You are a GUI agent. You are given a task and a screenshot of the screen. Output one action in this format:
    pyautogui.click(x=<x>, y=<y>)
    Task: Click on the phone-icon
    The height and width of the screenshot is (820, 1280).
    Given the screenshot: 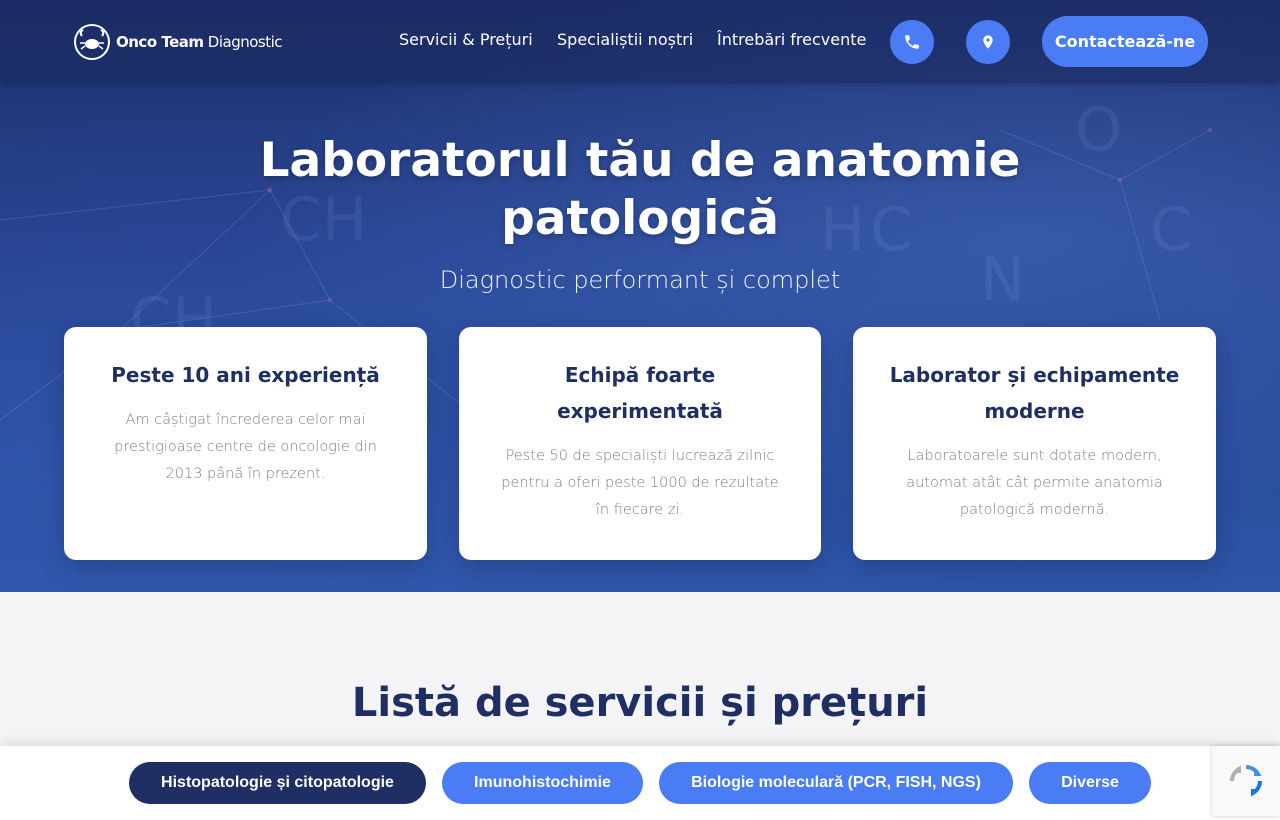 What is the action you would take?
    pyautogui.click(x=912, y=42)
    